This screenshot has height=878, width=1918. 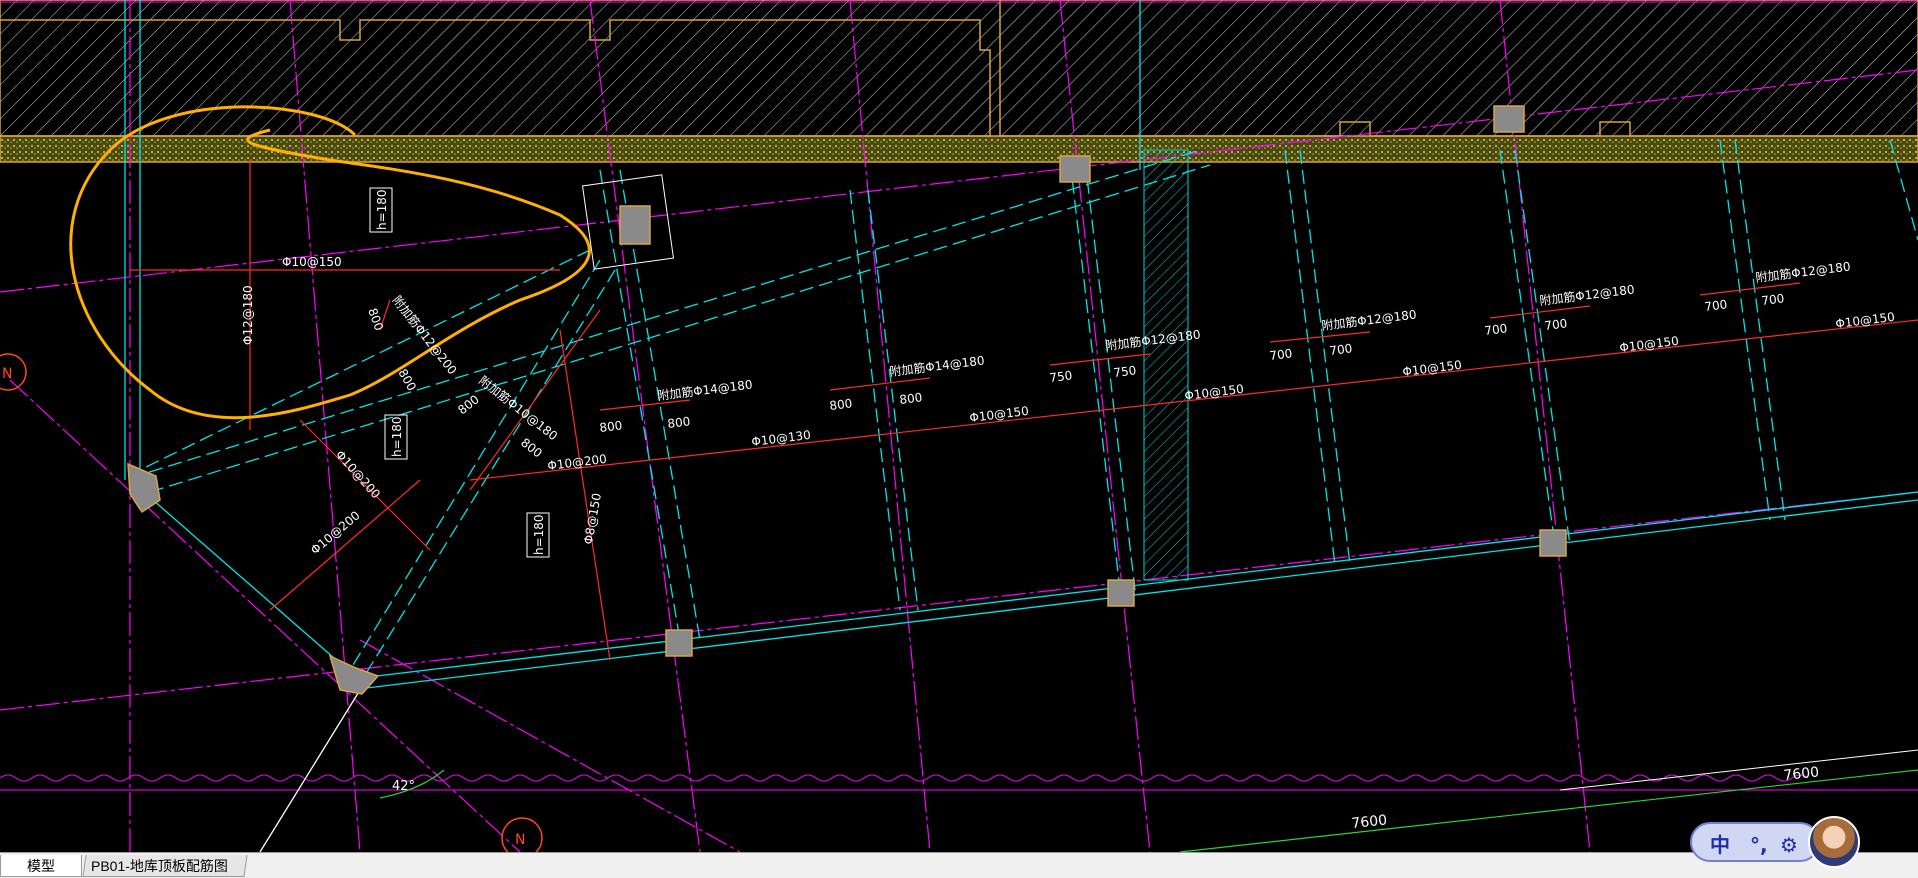 I want to click on tab-layout-pb01: PB01-地库顶板配筋图, so click(x=165, y=866).